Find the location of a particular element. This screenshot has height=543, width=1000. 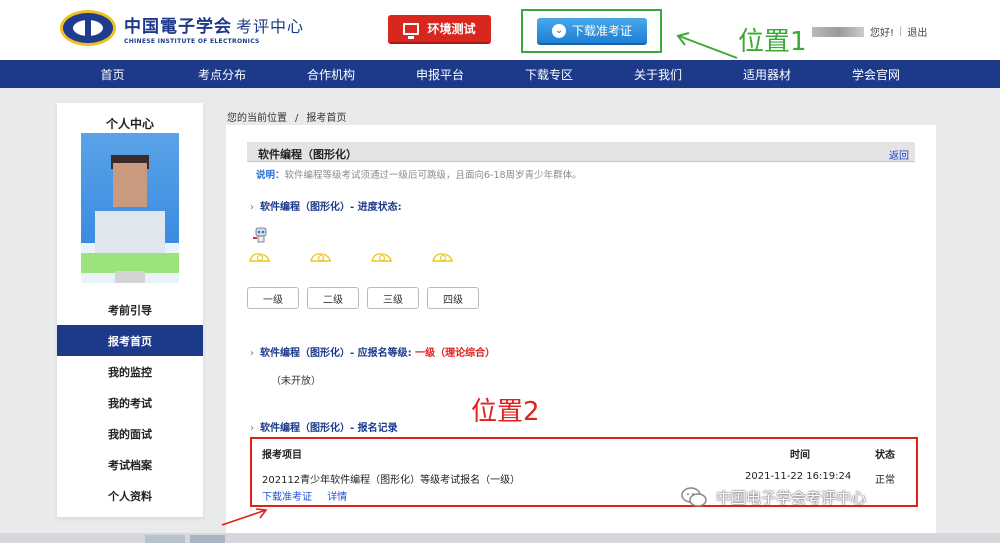

nav-item-official-site: 学会官网 is located at coordinates (876, 74).